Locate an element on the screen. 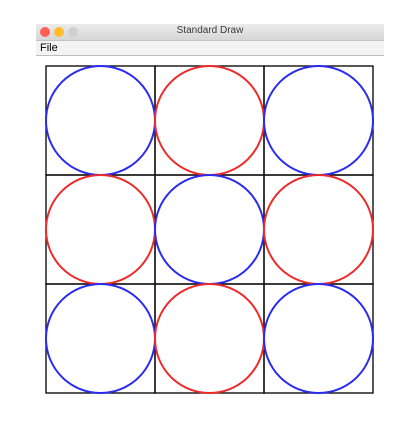  window-title: Standard Draw is located at coordinates (210, 30).